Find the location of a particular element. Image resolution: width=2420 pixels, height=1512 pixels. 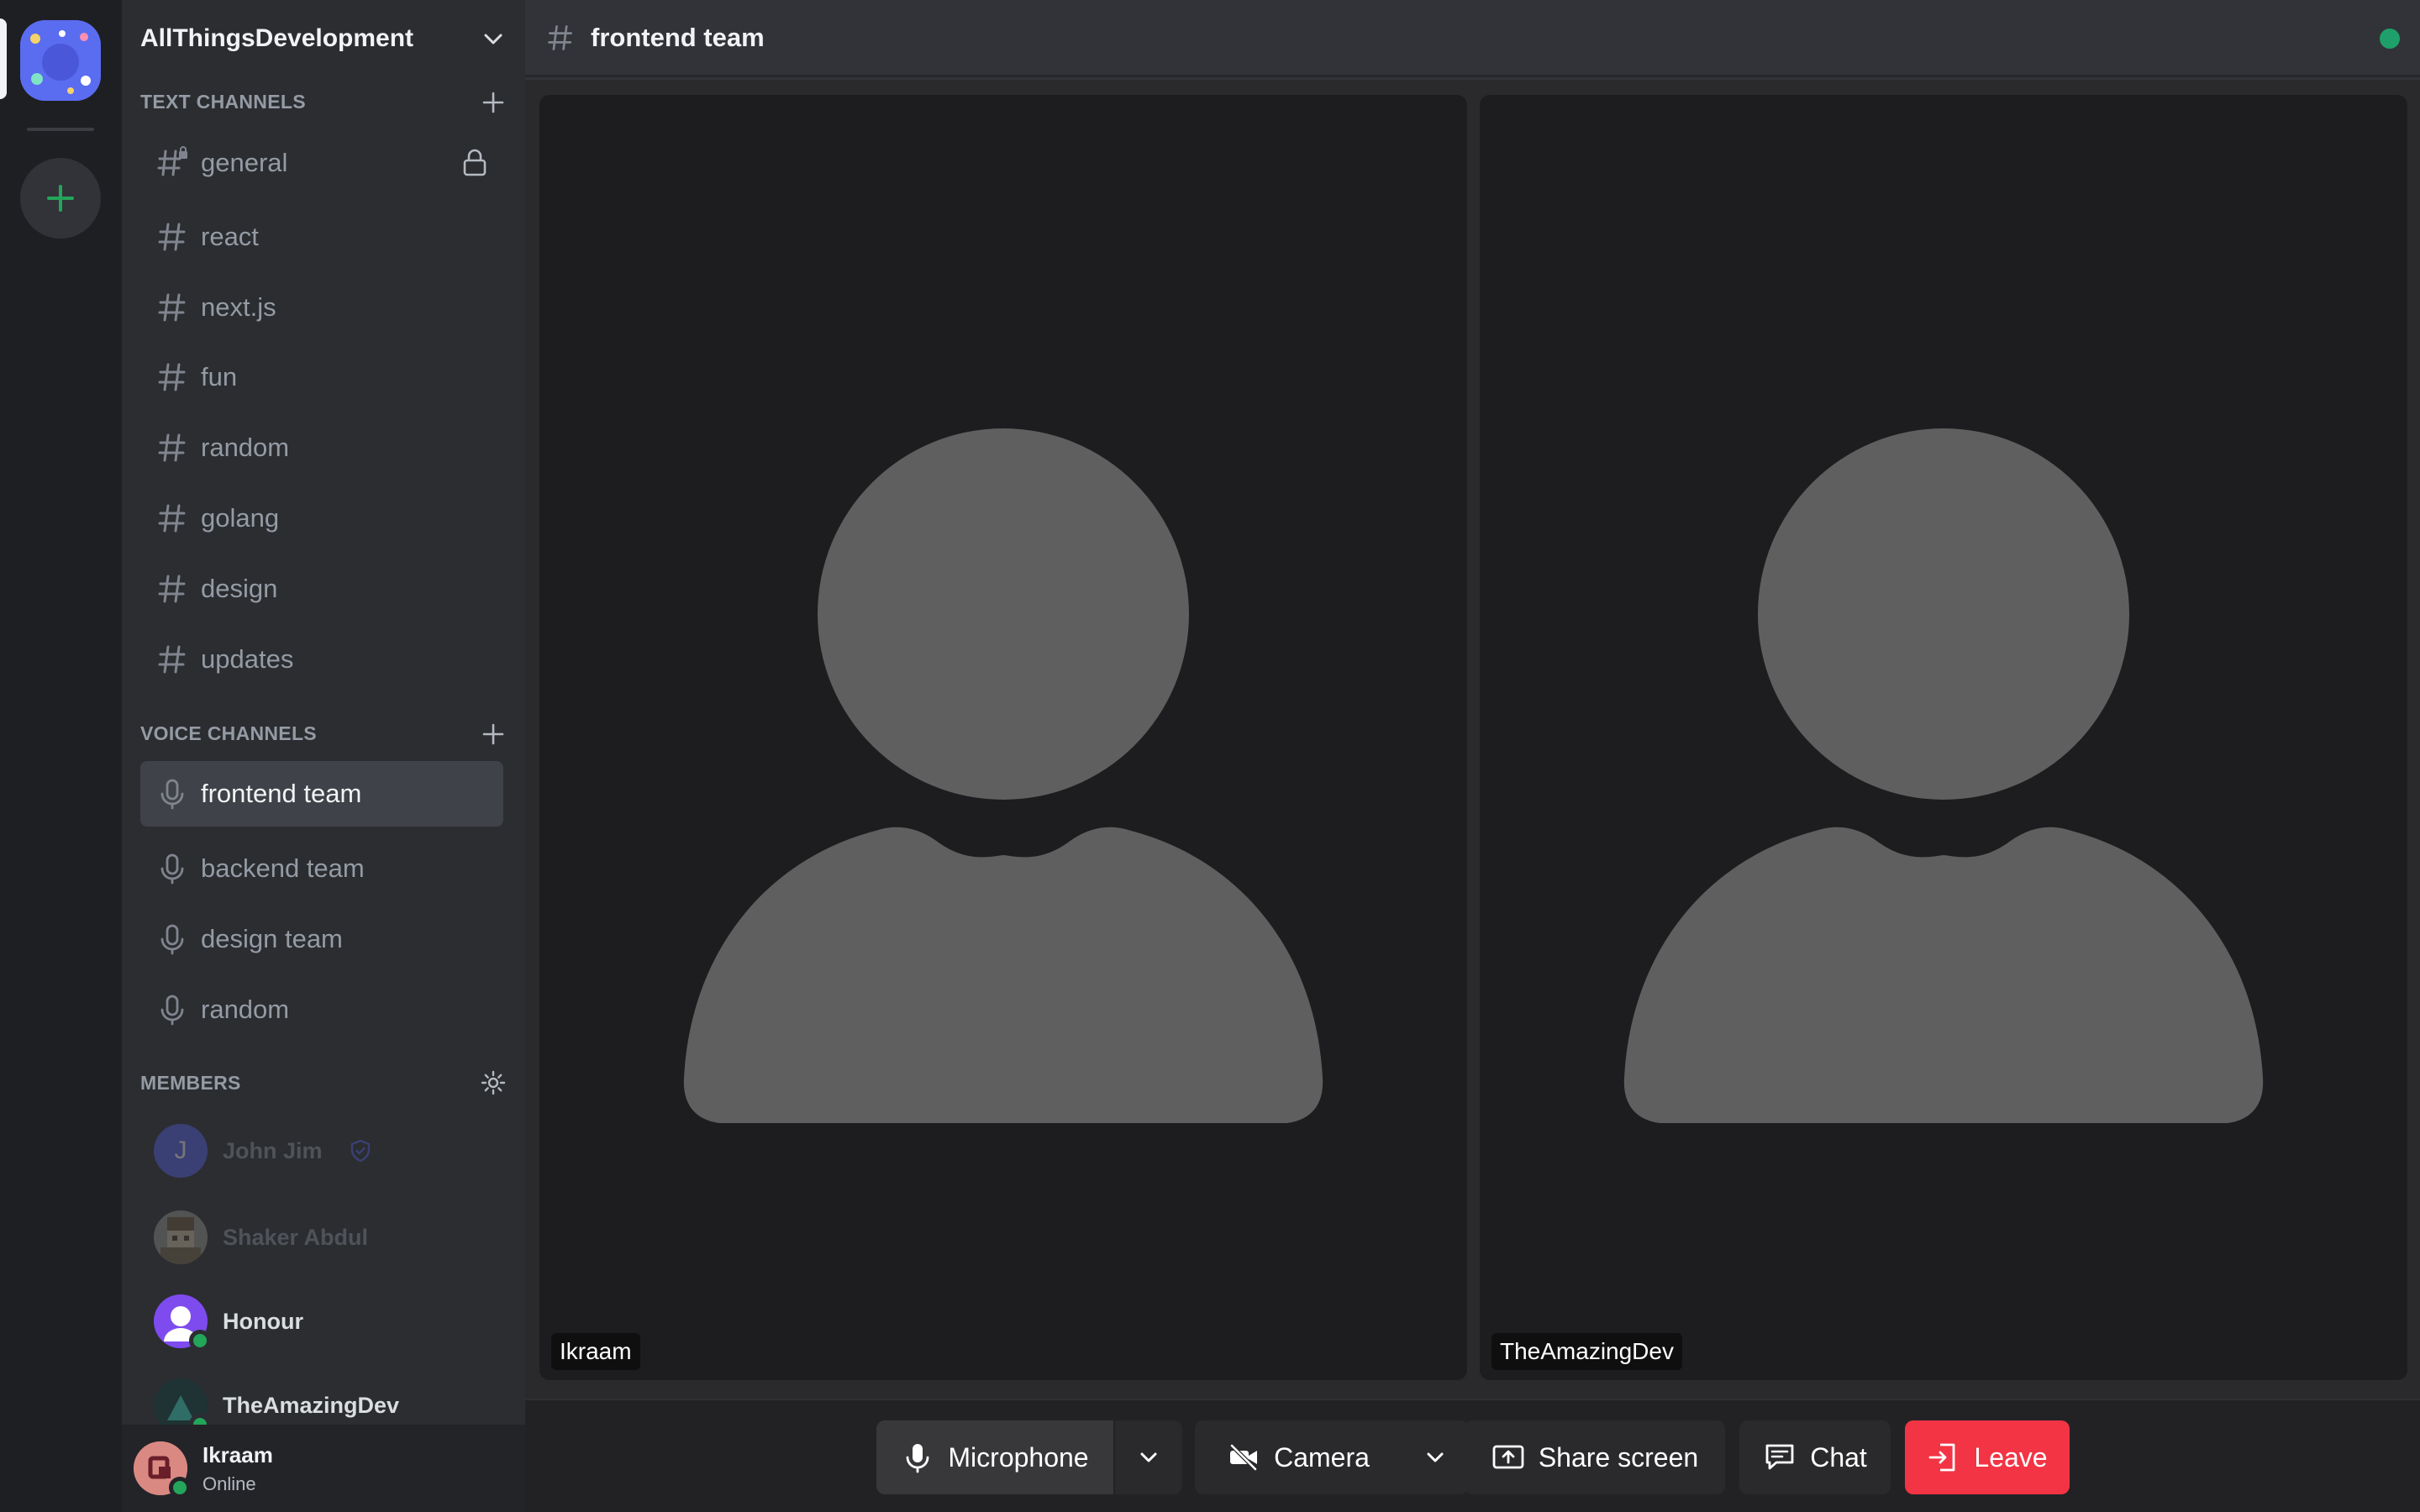

user-name: Ikraam is located at coordinates (238, 1454).